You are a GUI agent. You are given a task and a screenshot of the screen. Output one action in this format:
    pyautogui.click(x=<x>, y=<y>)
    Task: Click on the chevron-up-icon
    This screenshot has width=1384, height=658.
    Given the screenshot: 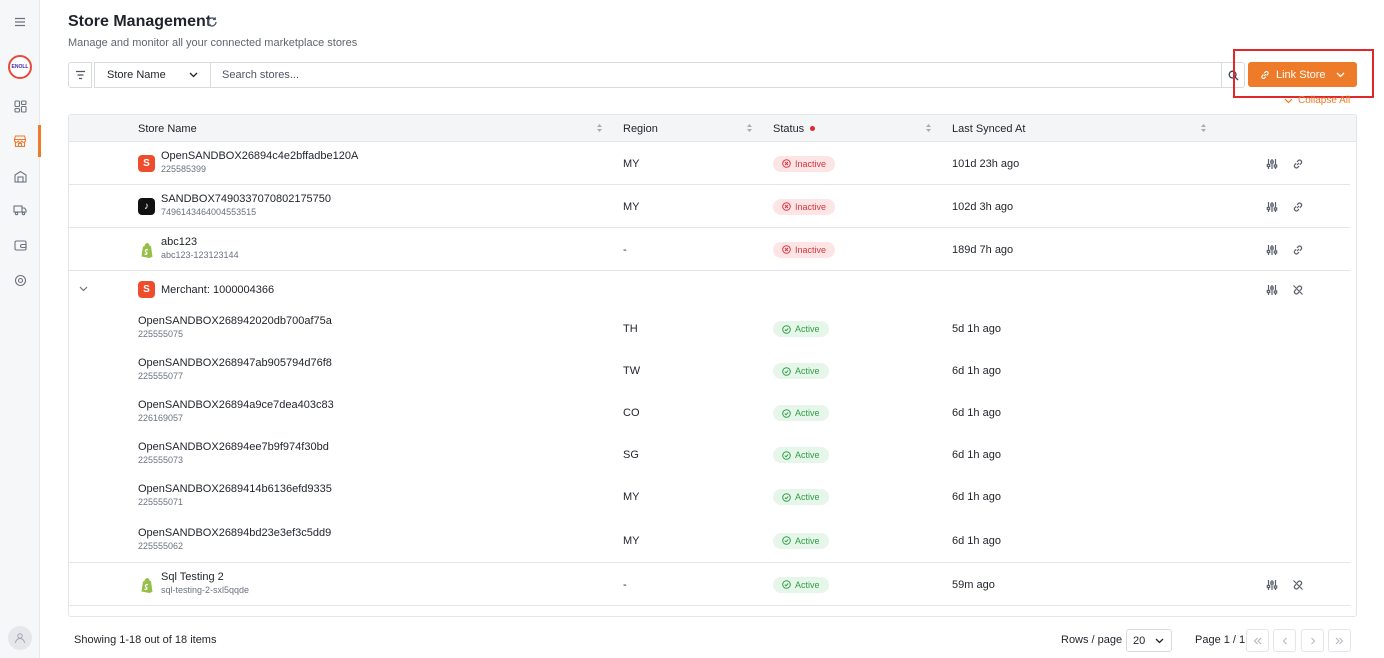 What is the action you would take?
    pyautogui.click(x=1288, y=100)
    